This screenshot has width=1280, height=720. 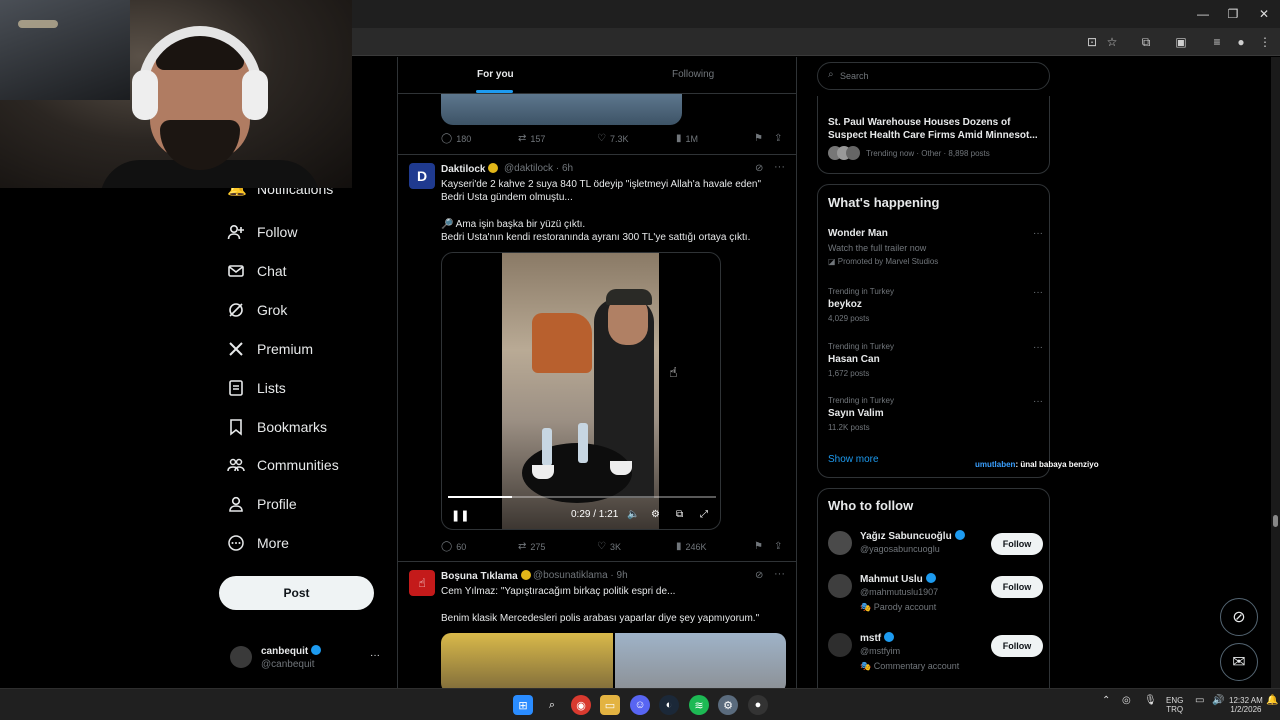 What do you see at coordinates (486, 576) in the screenshot?
I see `tweet-author-name: Boşuna Tıklama` at bounding box center [486, 576].